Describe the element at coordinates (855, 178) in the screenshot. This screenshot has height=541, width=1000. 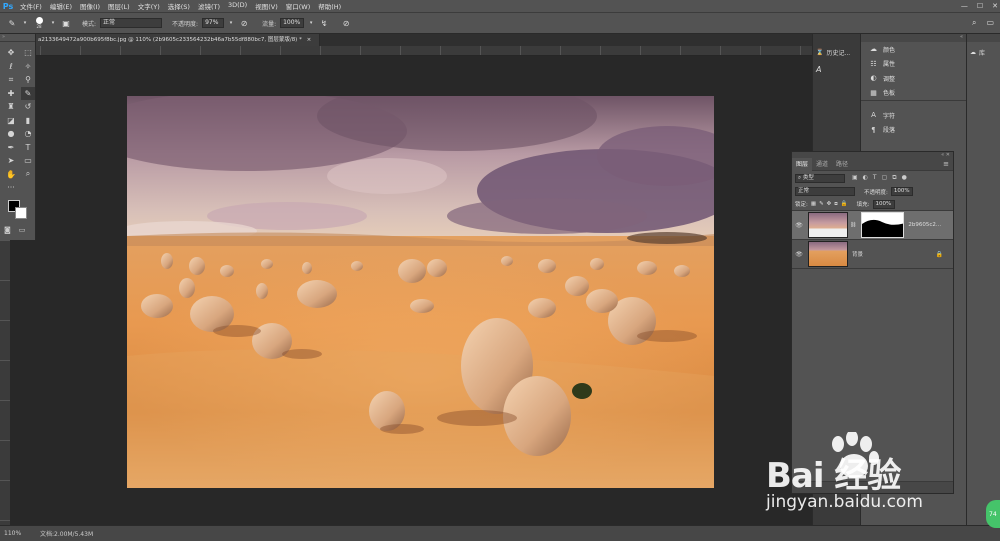
I see `filter-pixel-icon: ▣` at that location.